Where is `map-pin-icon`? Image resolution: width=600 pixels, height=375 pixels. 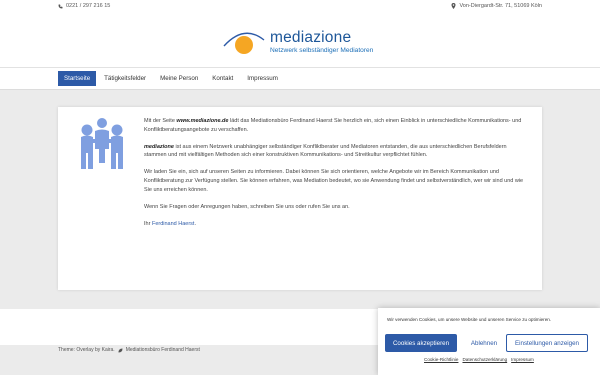
map-pin-icon is located at coordinates (453, 6).